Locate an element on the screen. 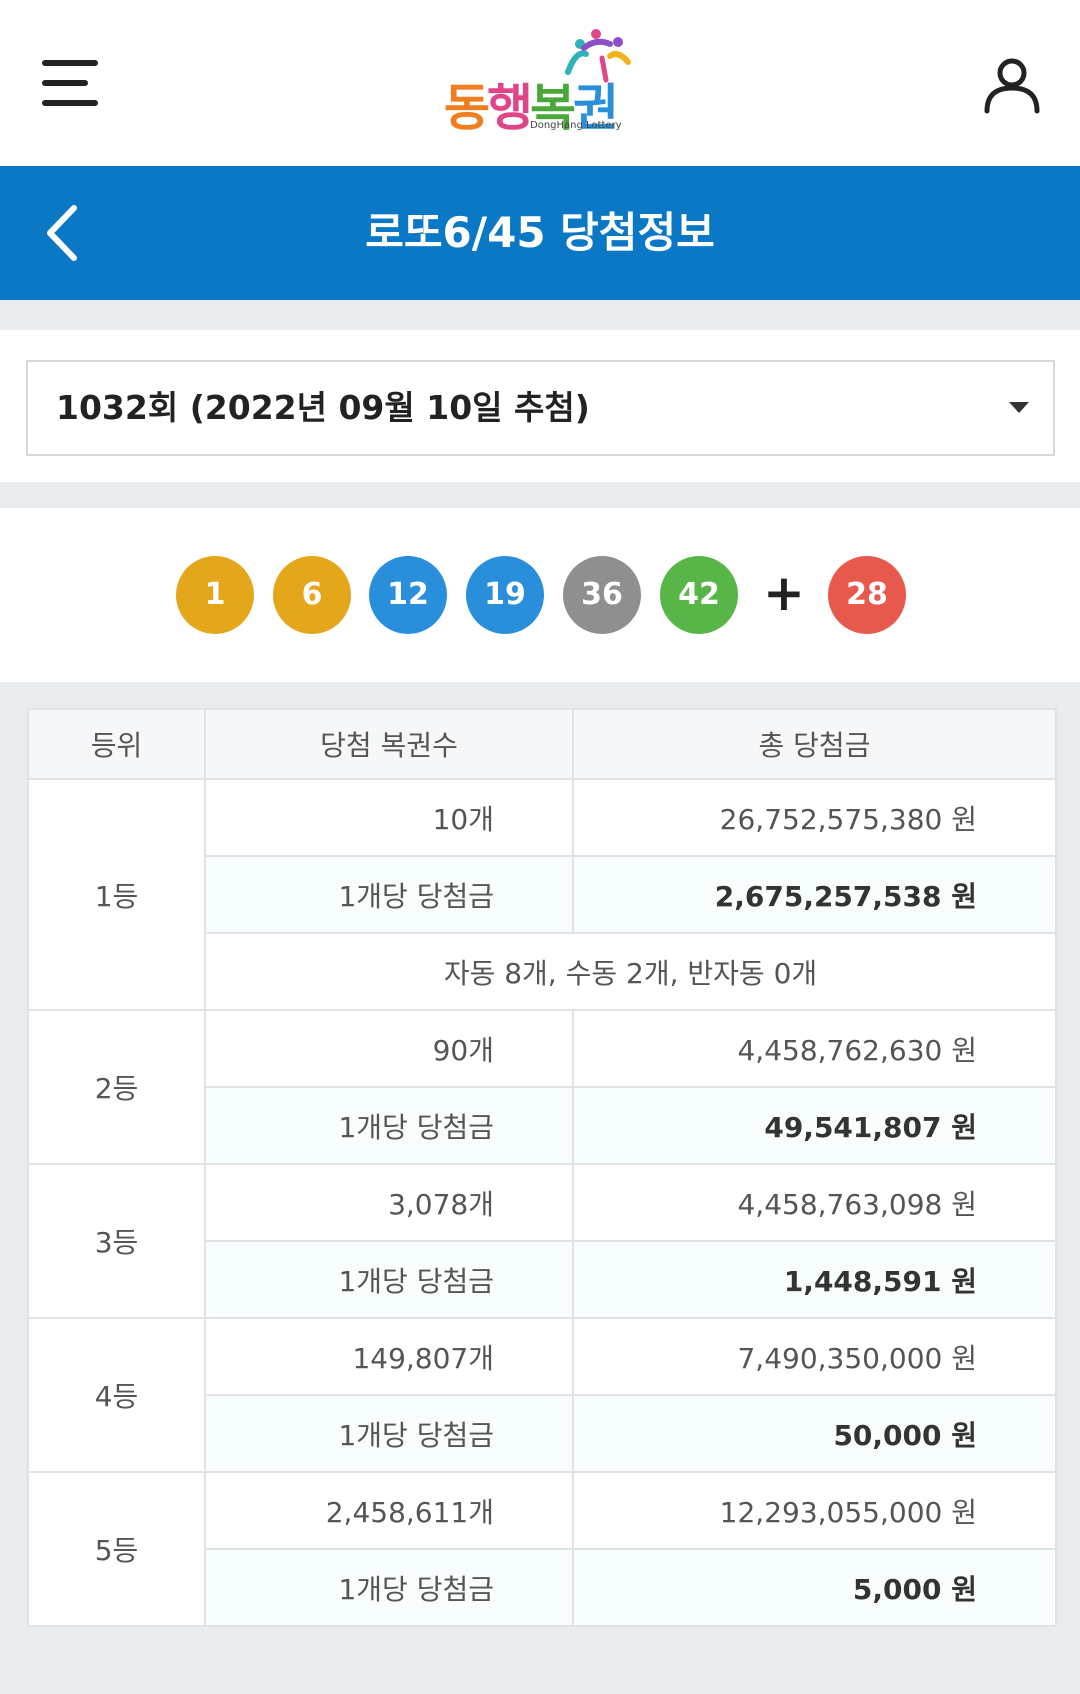  number-ball-3: 12 is located at coordinates (408, 595).